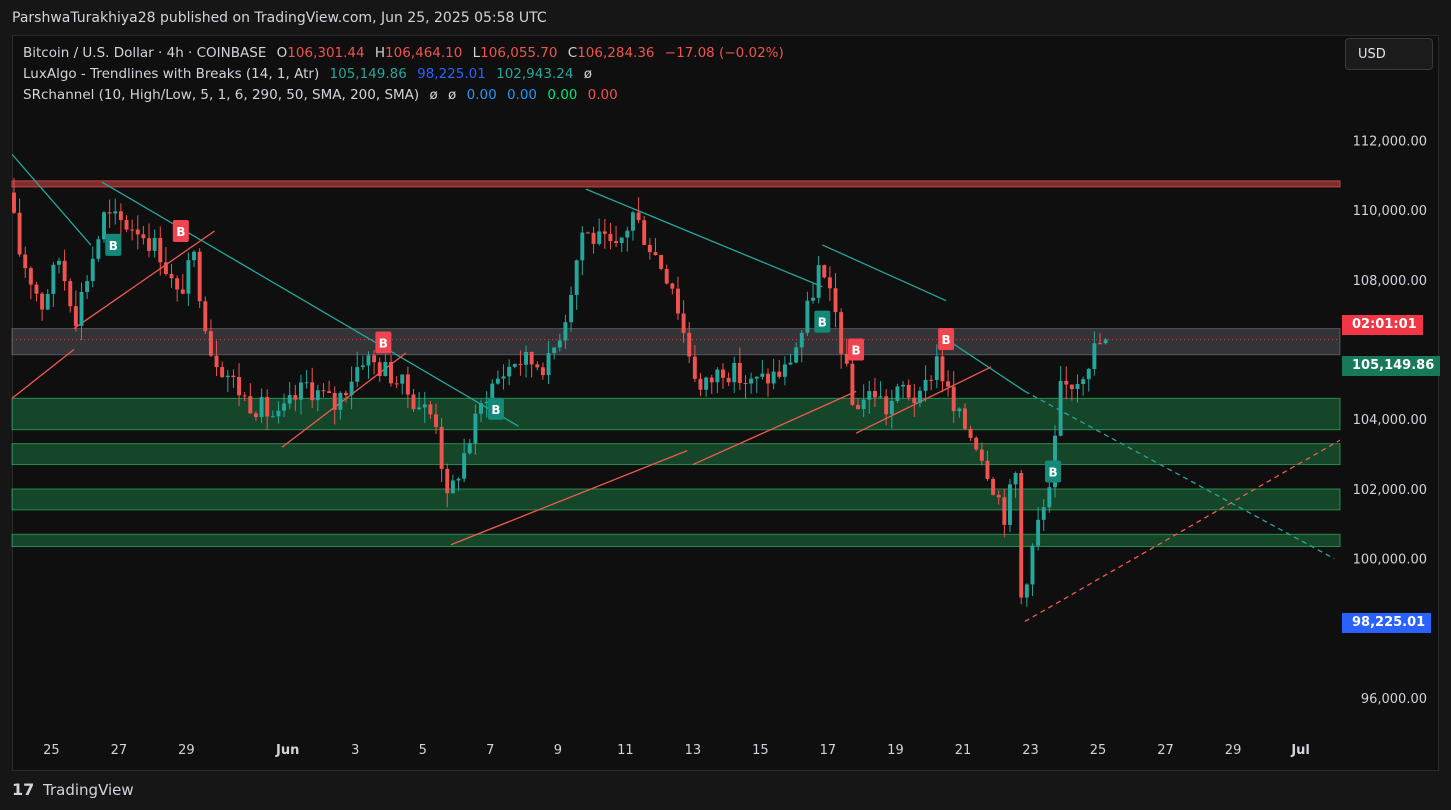 Image resolution: width=1451 pixels, height=810 pixels. Describe the element at coordinates (424, 53) in the screenshot. I see `high-value: 106,464.10` at that location.